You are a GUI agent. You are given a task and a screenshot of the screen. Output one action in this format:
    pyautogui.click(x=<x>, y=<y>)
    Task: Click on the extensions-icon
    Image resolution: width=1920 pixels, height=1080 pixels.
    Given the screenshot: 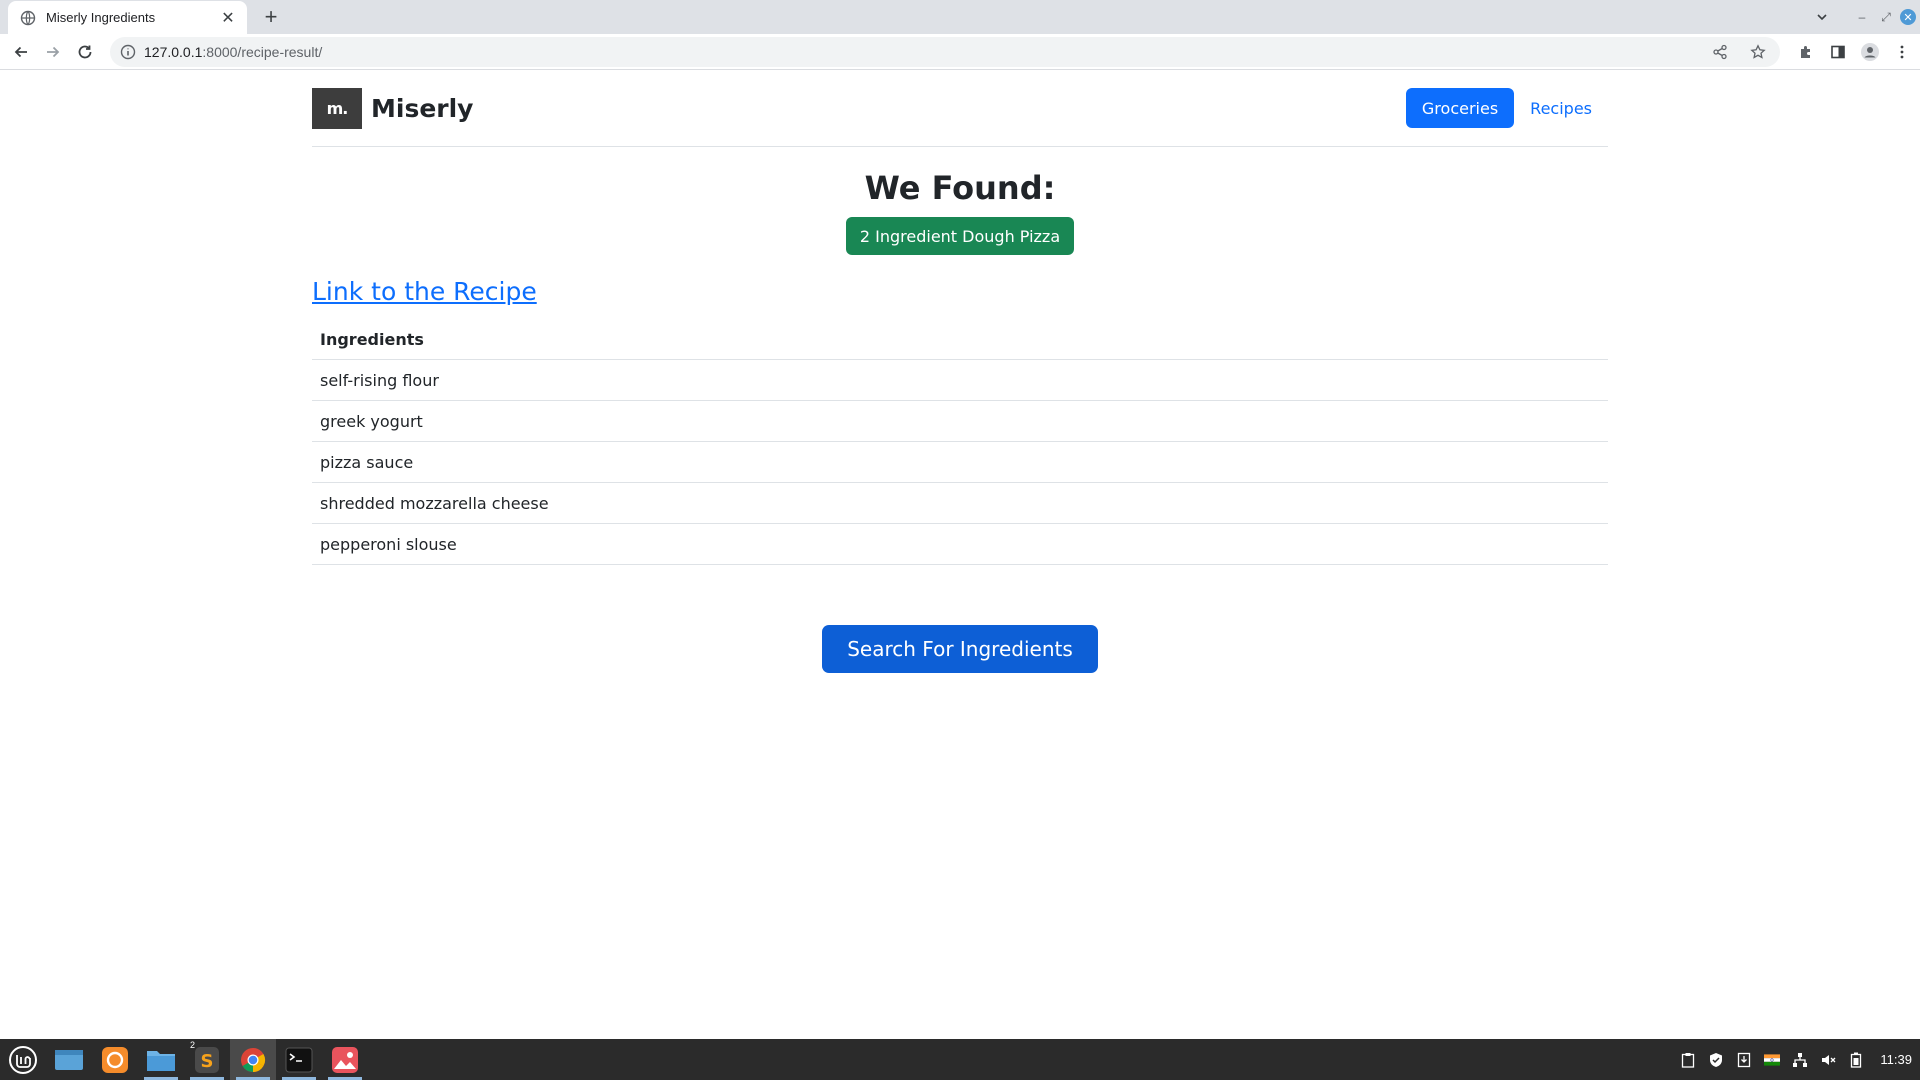 What is the action you would take?
    pyautogui.click(x=1806, y=52)
    